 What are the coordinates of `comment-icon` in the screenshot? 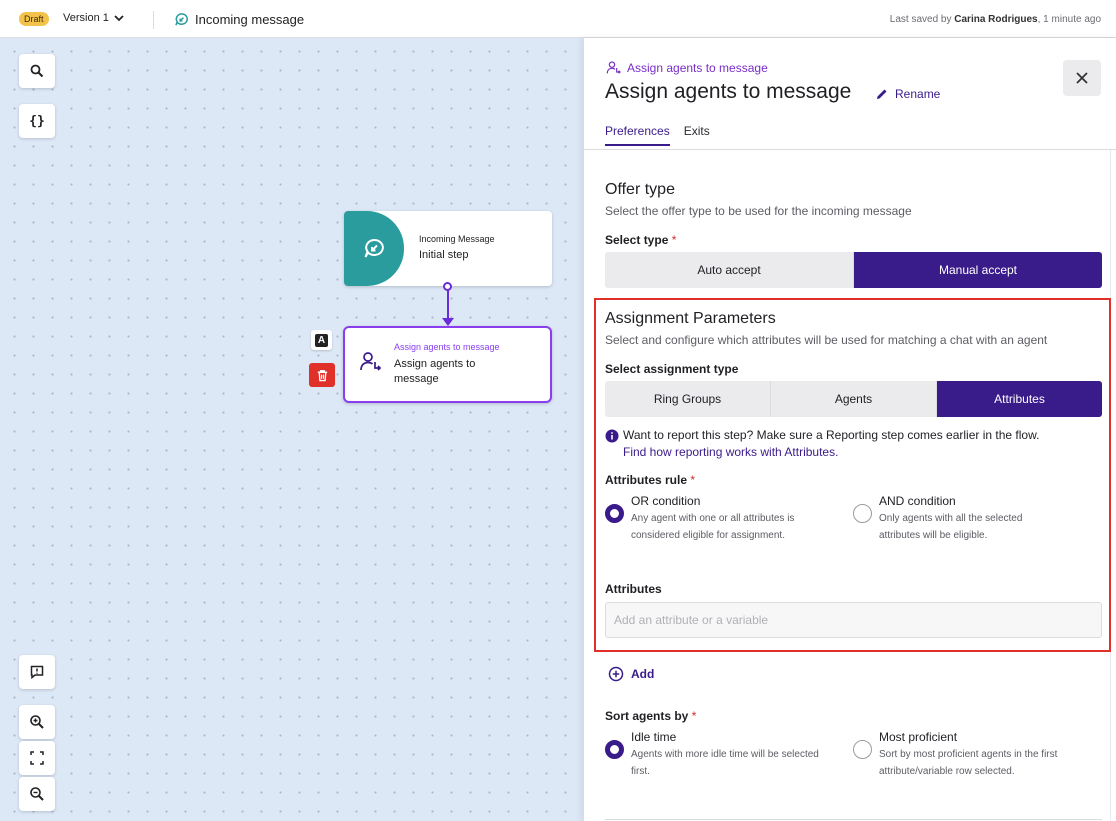 It's located at (37, 672).